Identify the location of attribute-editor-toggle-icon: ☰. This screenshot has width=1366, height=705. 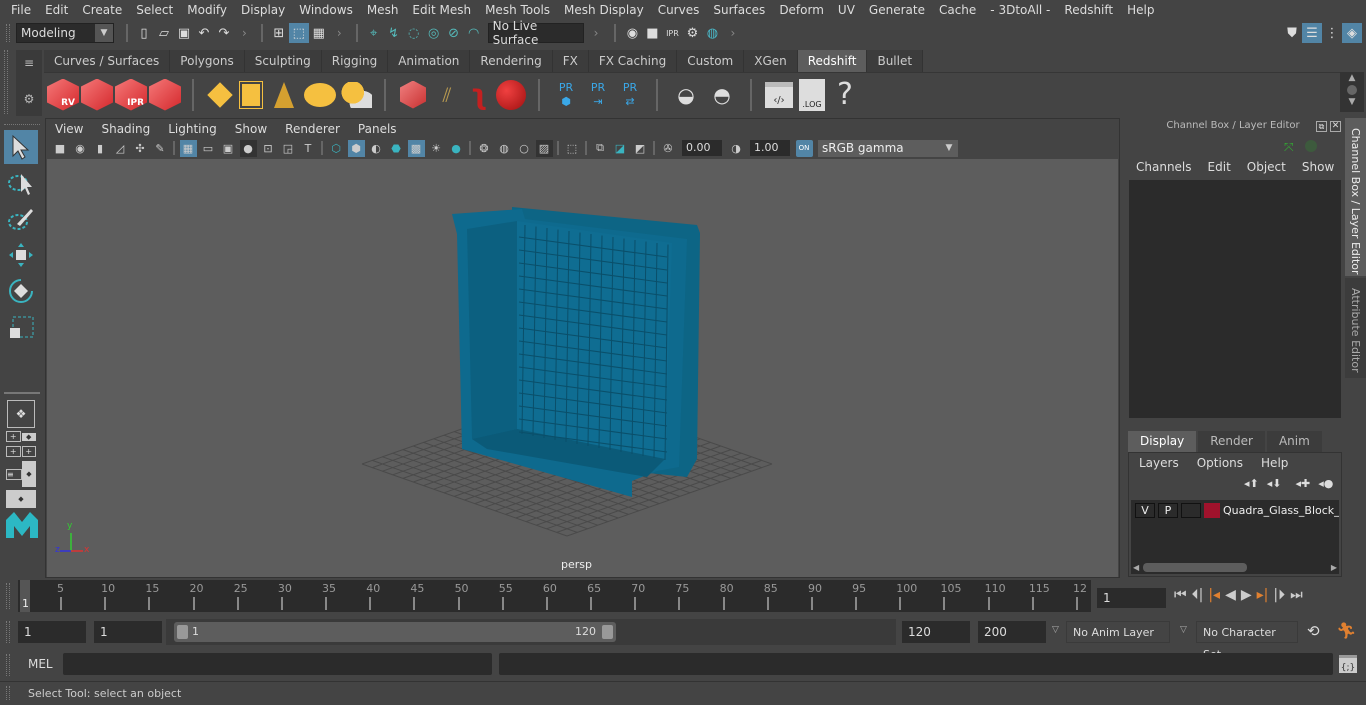
(1312, 33).